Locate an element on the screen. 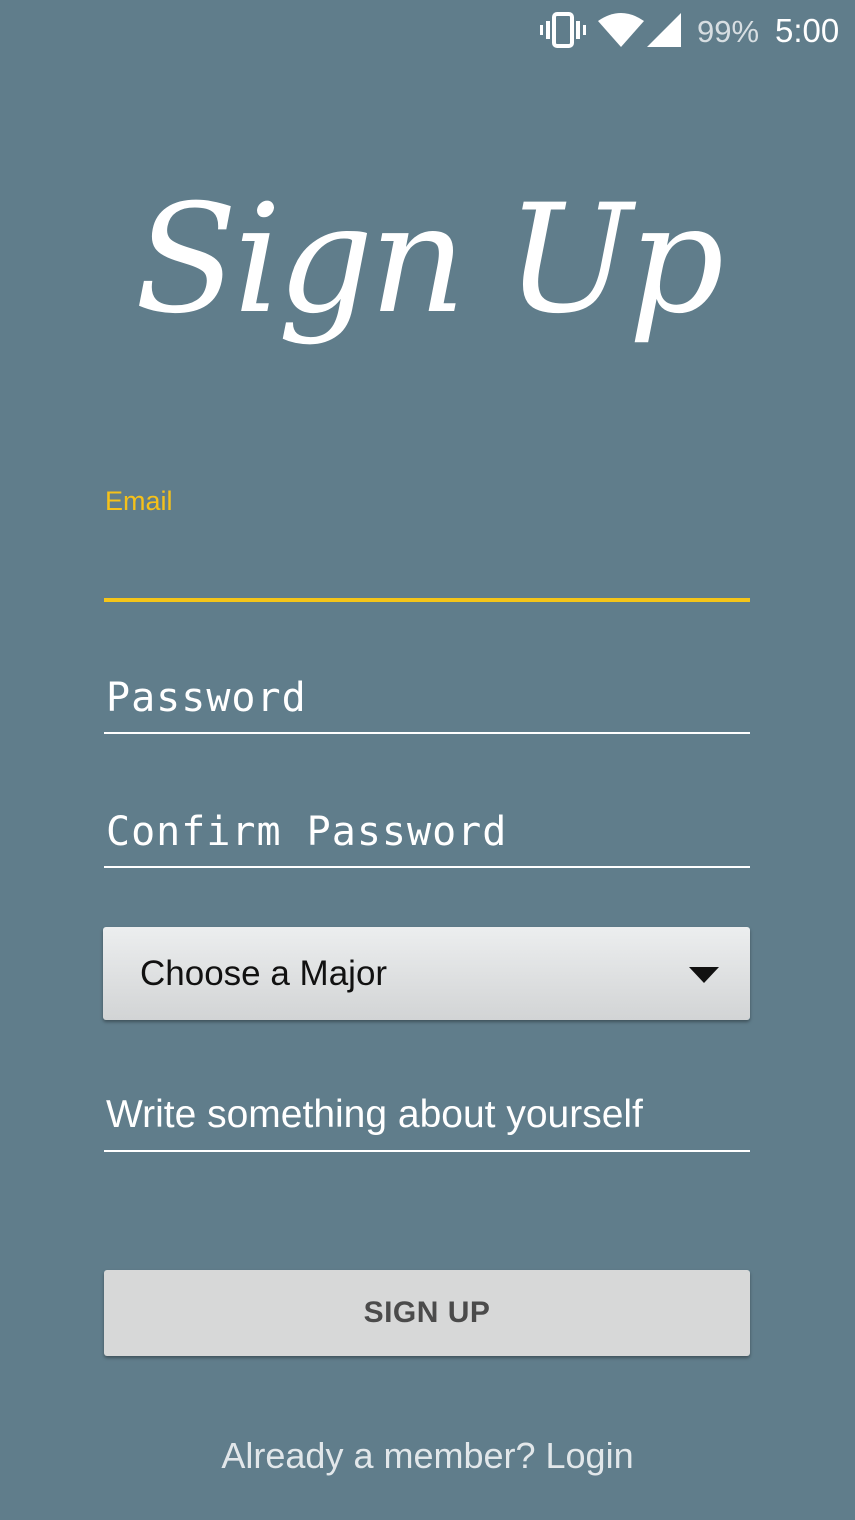 The width and height of the screenshot is (855, 1520). password-underline is located at coordinates (427, 733).